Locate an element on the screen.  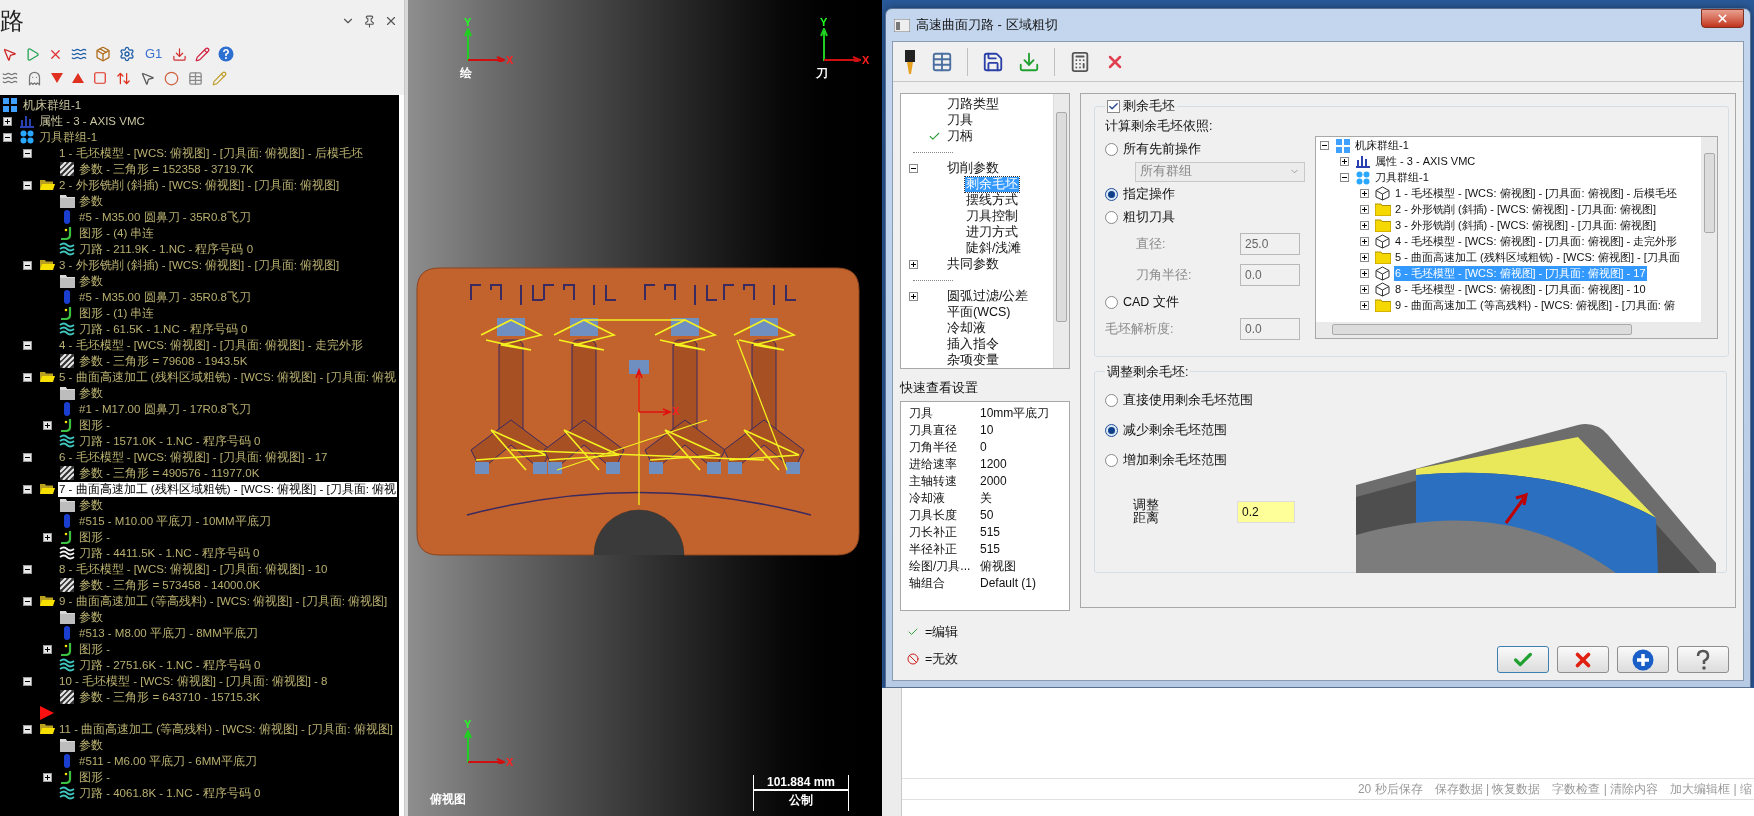
help-icon is located at coordinates (226, 54).